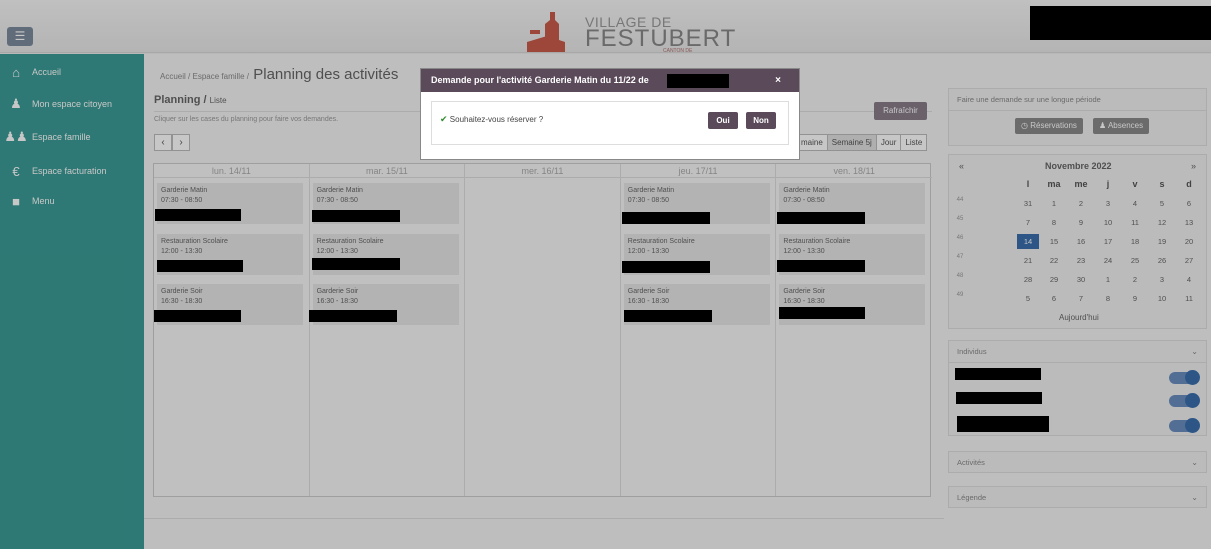  Describe the element at coordinates (778, 80) in the screenshot. I see `close-icon: ×` at that location.